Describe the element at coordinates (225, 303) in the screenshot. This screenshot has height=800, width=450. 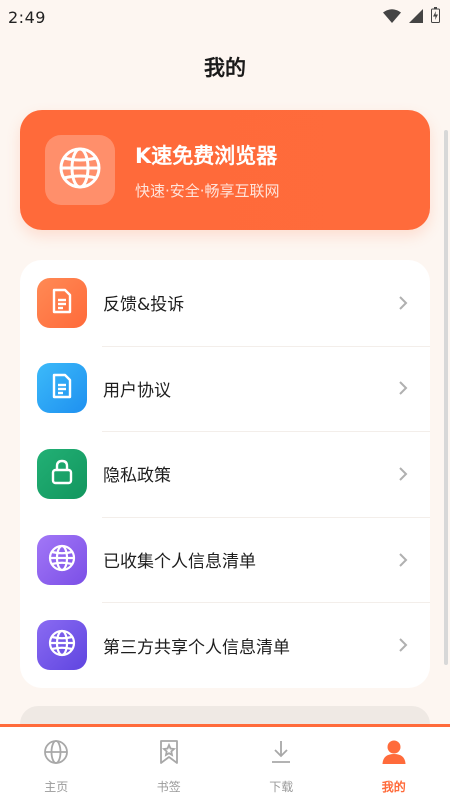
I see `menu-item-feedback: 反馈&投诉` at that location.